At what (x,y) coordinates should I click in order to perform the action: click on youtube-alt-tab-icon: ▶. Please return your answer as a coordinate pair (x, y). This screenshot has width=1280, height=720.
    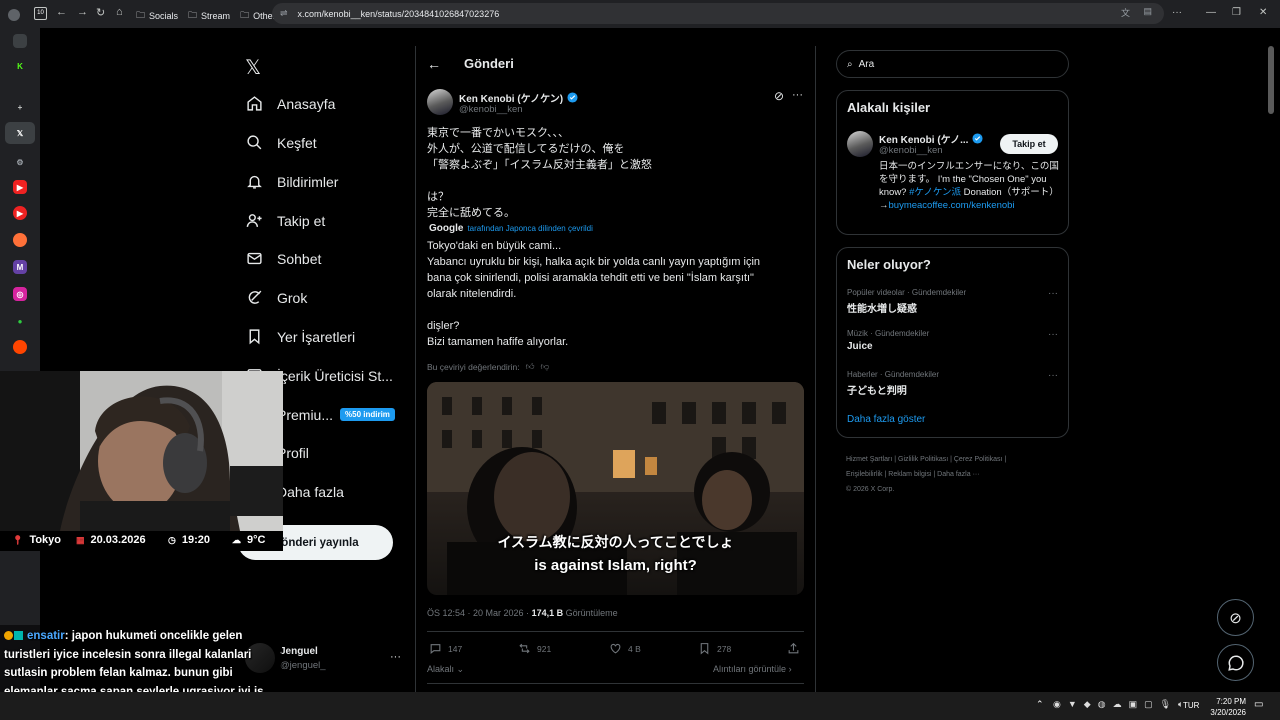
    Looking at the image, I should click on (20, 213).